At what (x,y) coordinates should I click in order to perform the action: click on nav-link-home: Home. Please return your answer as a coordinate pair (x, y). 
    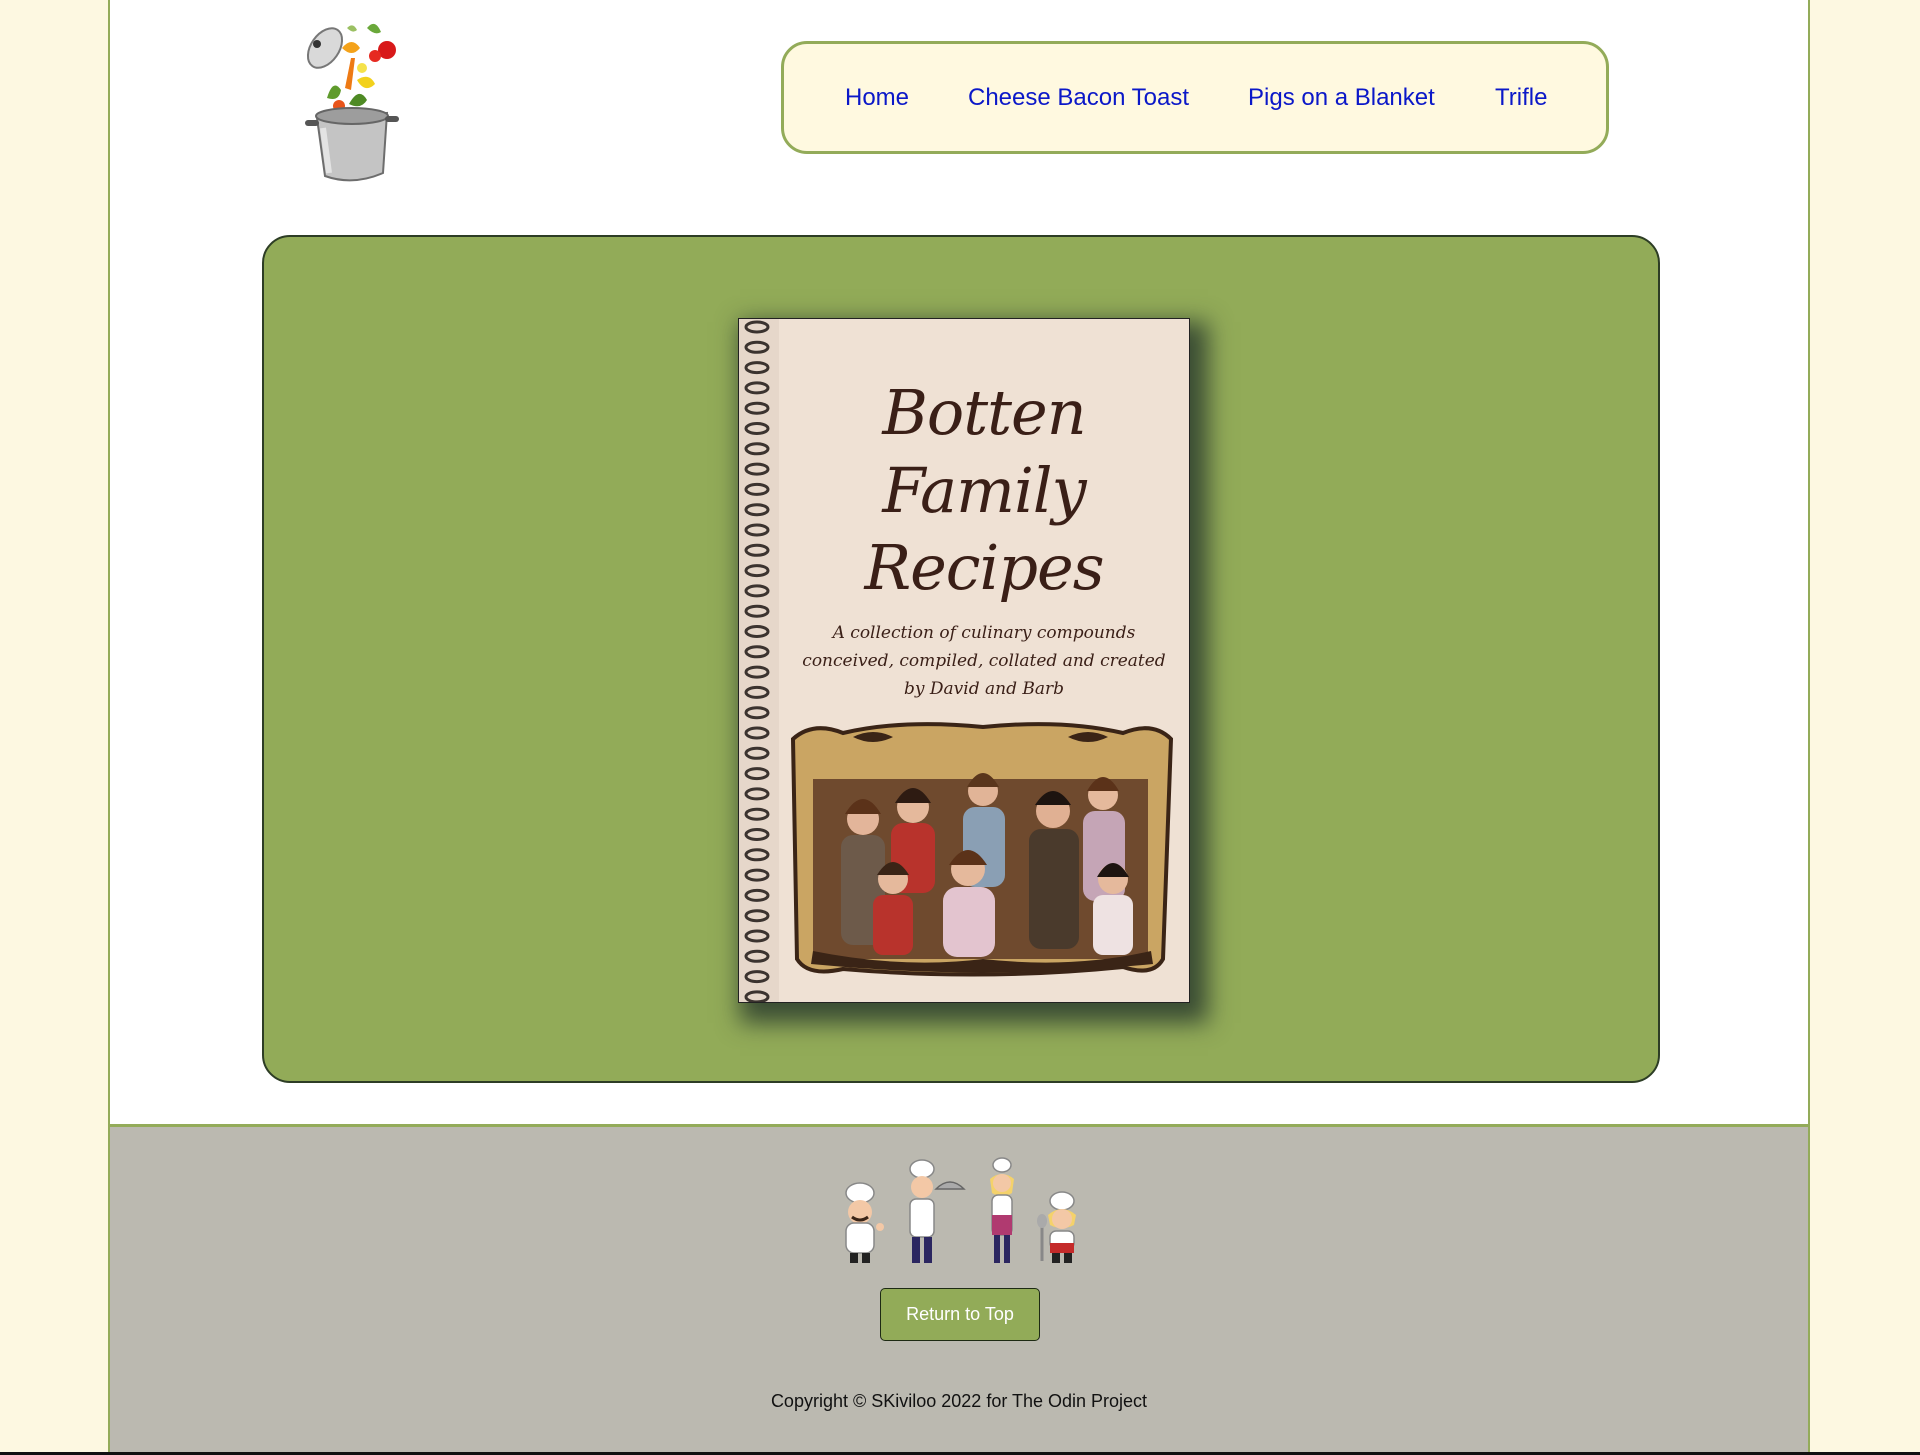
    Looking at the image, I should click on (877, 98).